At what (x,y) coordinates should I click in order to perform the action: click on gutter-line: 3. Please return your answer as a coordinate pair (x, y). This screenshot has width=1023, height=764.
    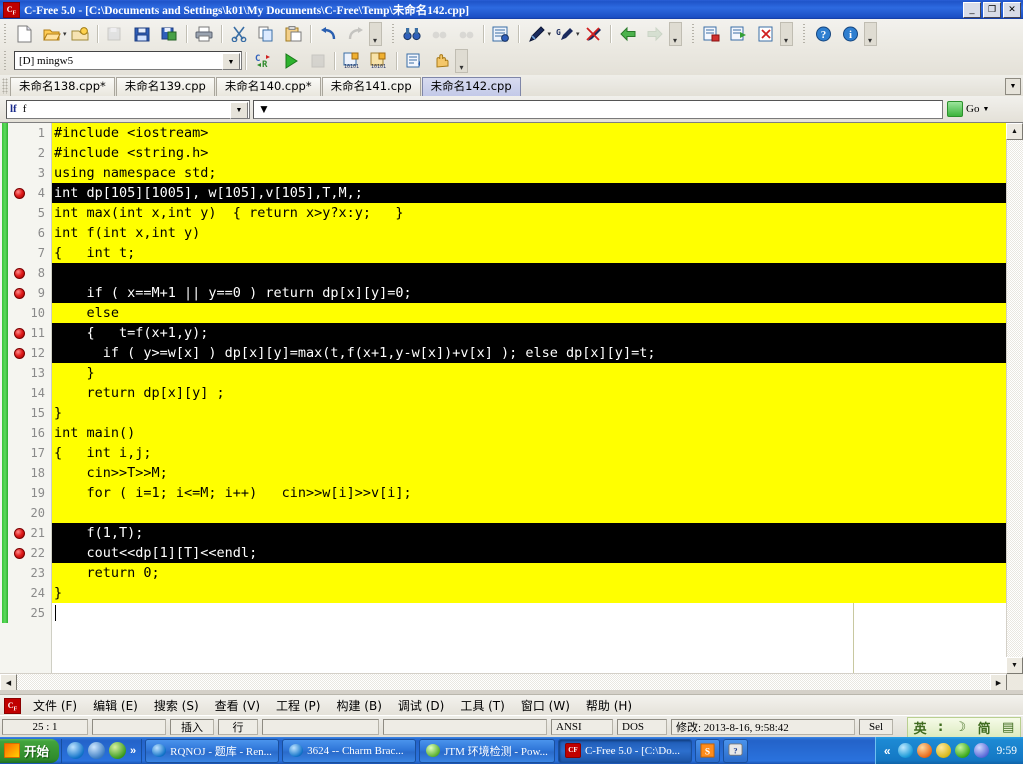
    Looking at the image, I should click on (26, 173).